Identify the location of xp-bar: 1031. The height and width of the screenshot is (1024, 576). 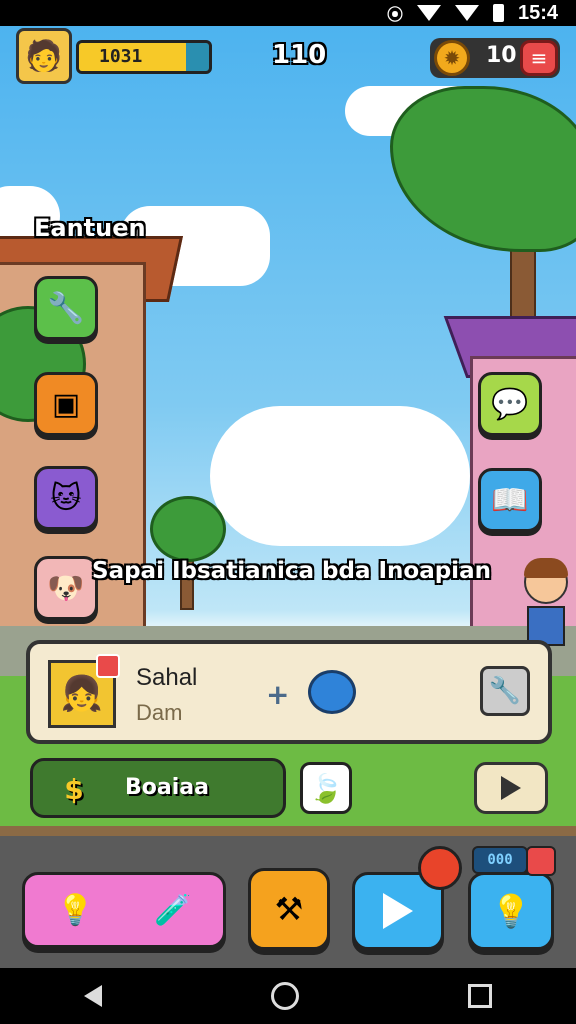
(144, 57).